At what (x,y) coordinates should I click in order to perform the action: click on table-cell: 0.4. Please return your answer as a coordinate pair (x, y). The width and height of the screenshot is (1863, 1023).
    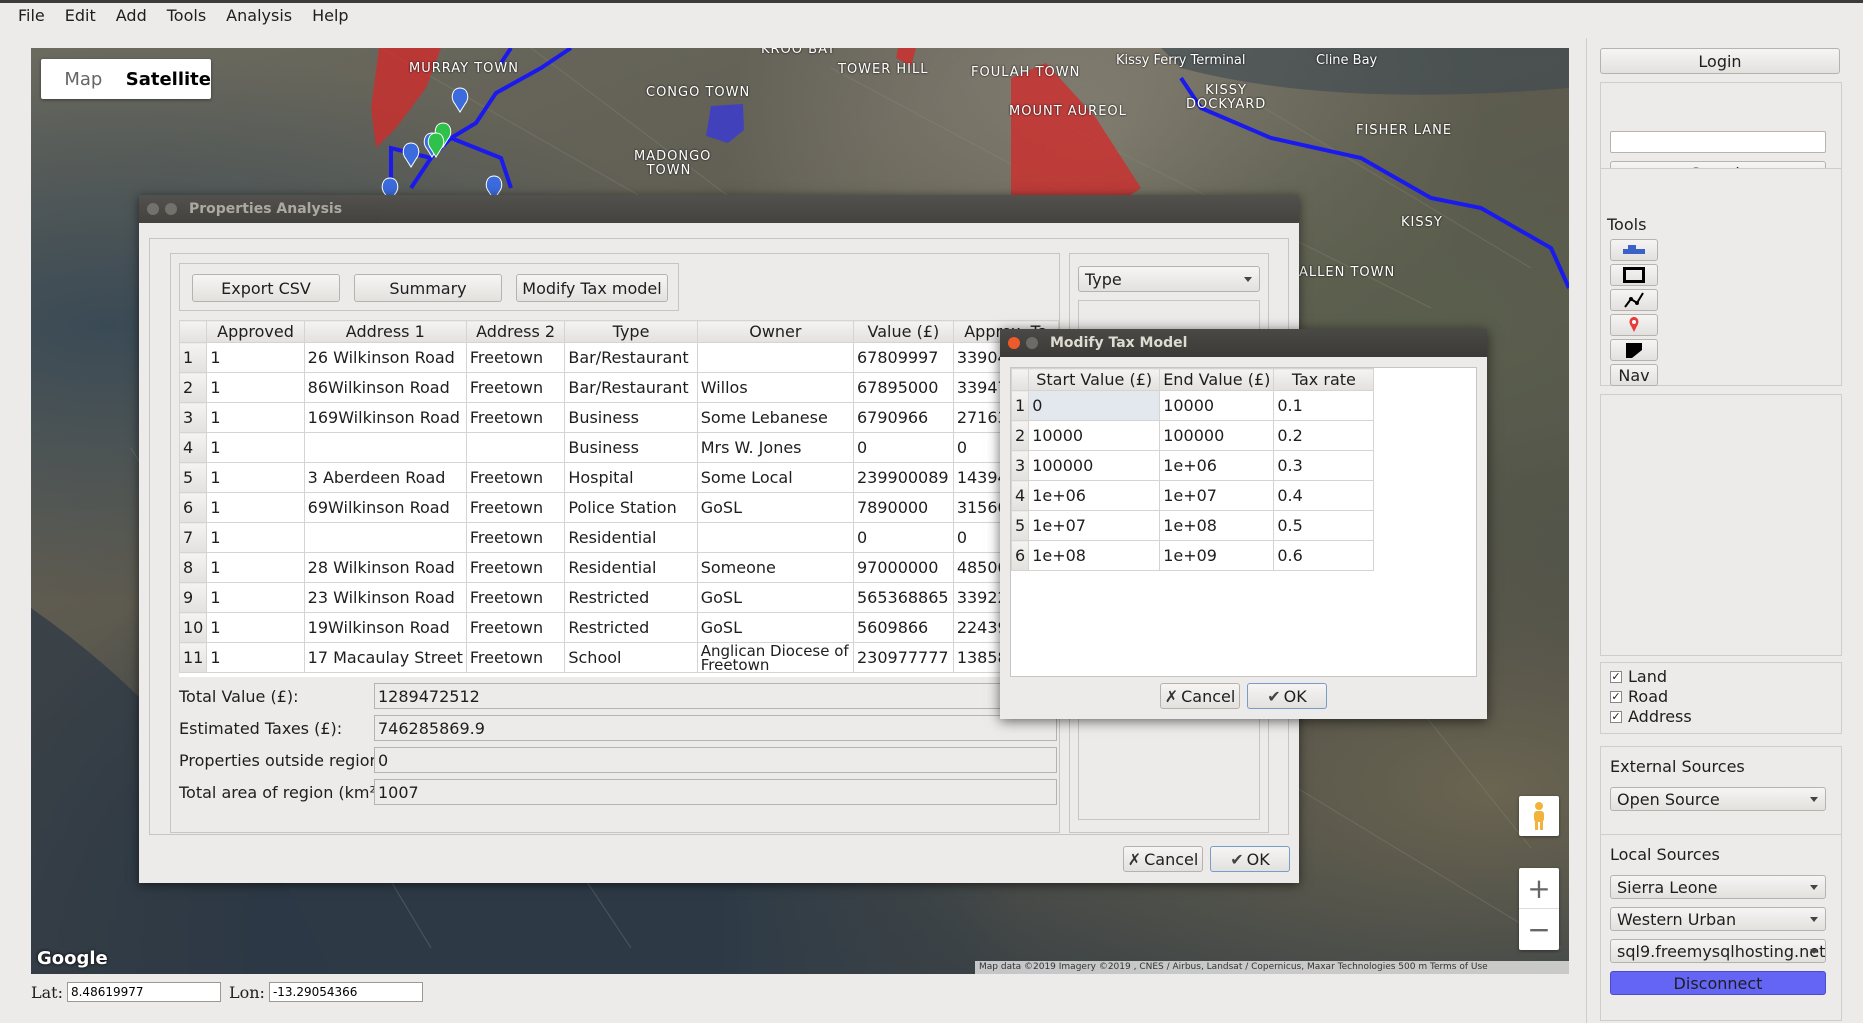
    Looking at the image, I should click on (1324, 495).